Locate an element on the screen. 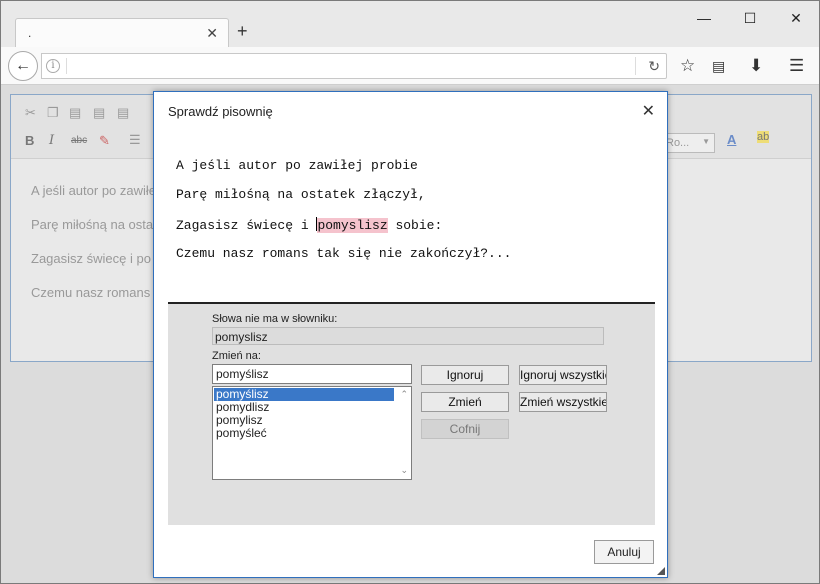 Image resolution: width=820 pixels, height=584 pixels. change-to-input: pomyślisz is located at coordinates (312, 374).